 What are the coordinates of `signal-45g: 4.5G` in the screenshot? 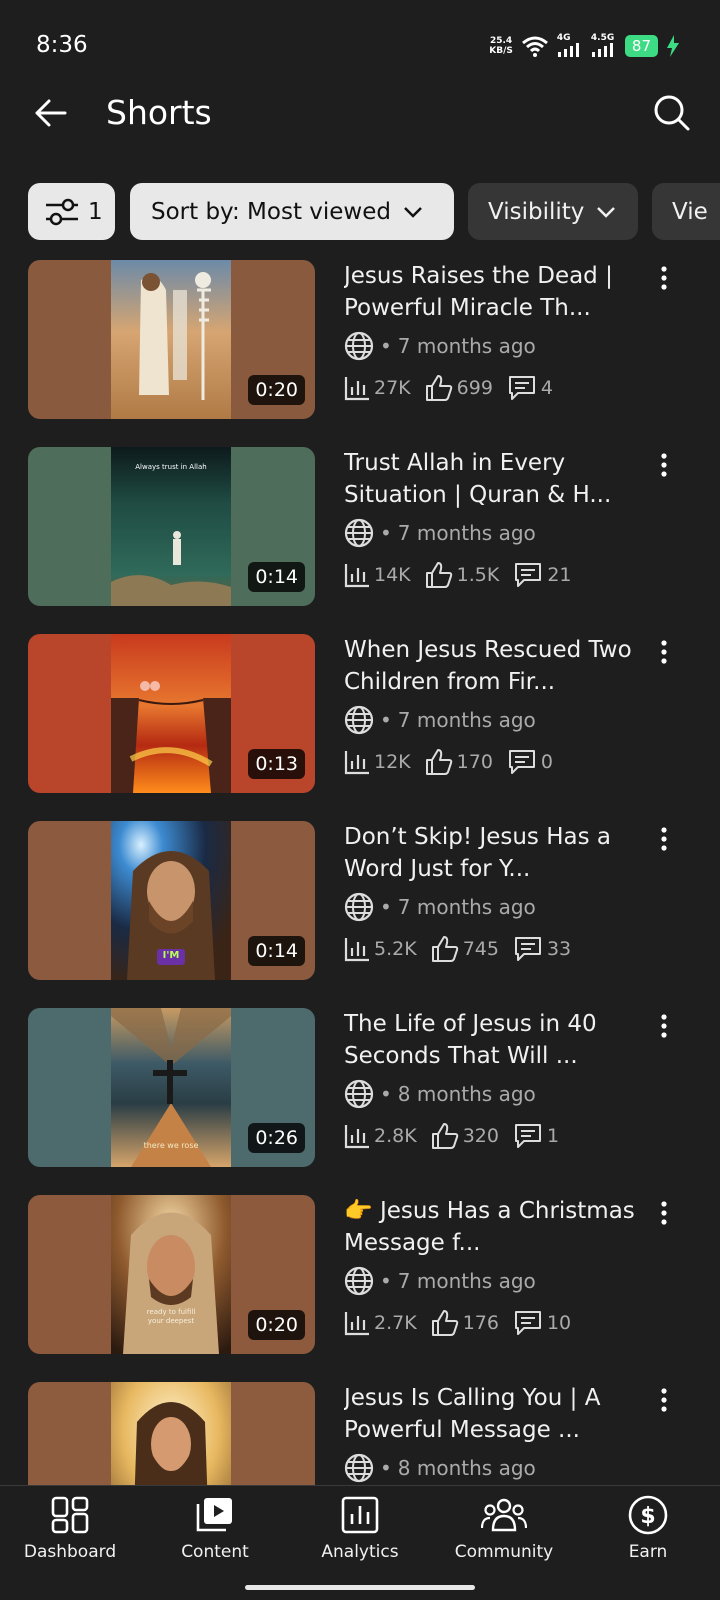 It's located at (604, 45).